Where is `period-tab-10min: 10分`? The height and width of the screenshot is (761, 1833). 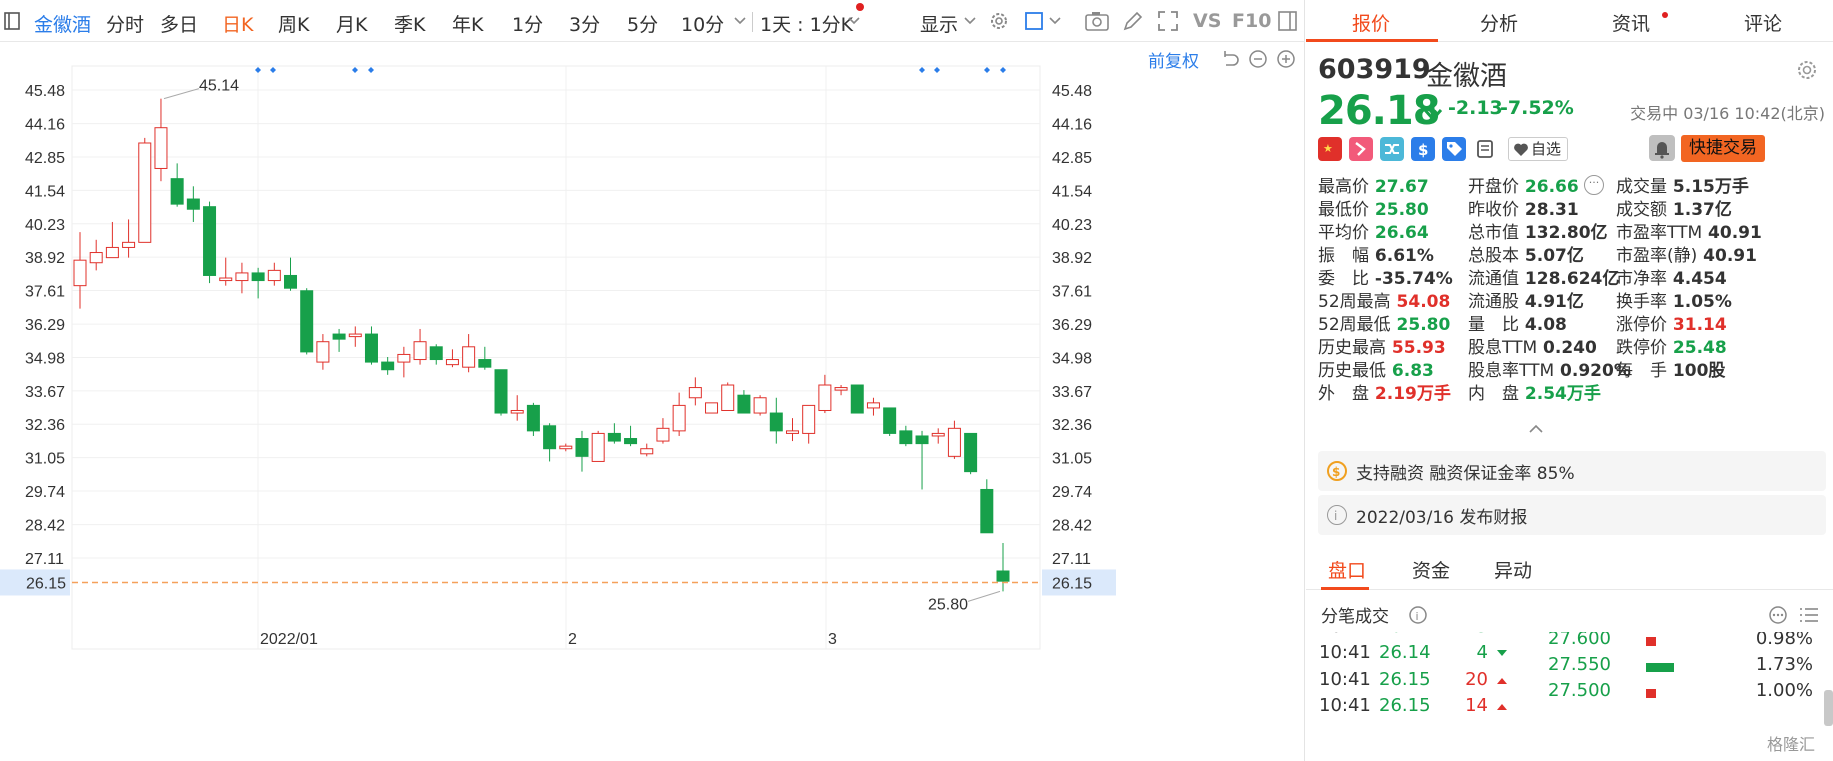
period-tab-10min: 10分 is located at coordinates (702, 23).